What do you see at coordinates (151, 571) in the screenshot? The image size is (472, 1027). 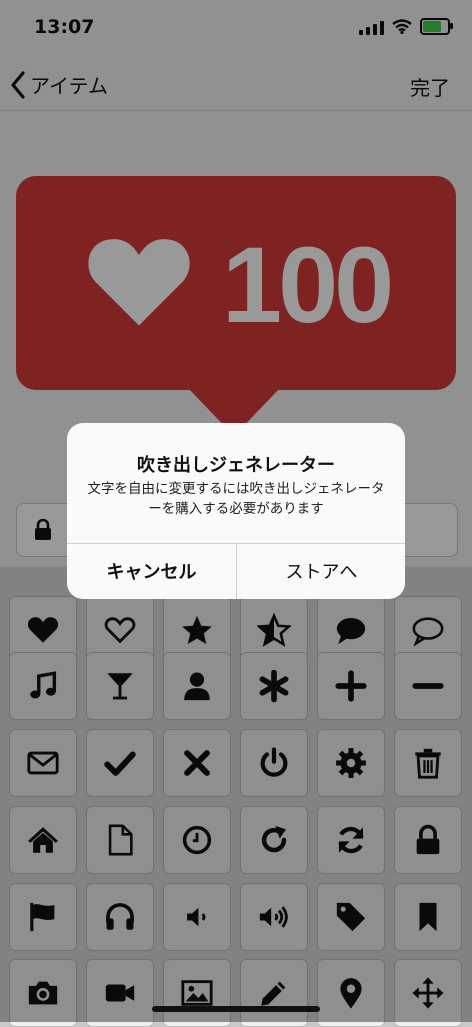 I see `cancel-button: キャンセル` at bounding box center [151, 571].